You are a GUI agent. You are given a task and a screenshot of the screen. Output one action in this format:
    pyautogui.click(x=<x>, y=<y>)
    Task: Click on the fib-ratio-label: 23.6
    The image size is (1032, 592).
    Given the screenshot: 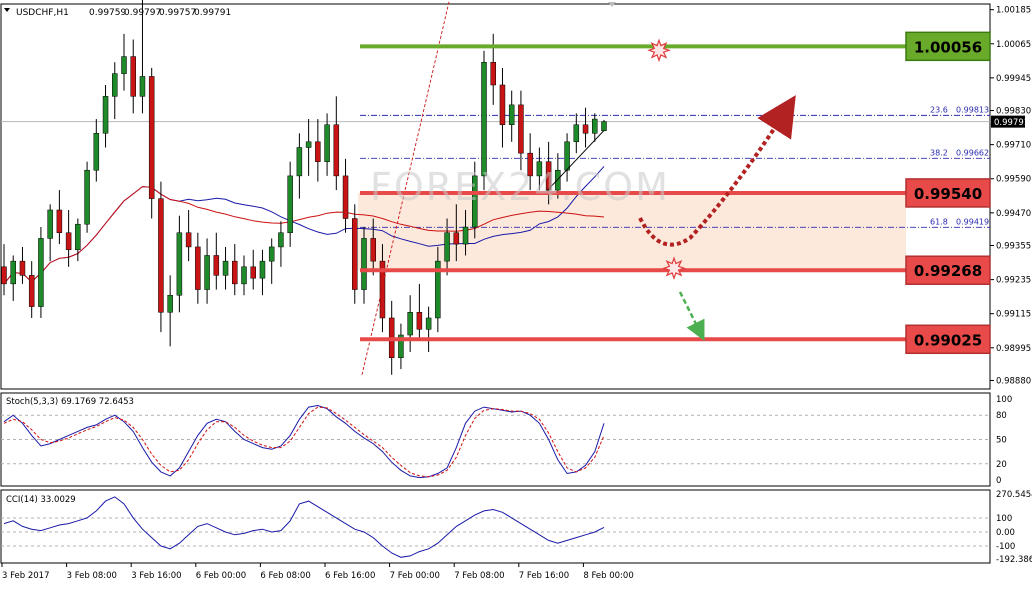 What is the action you would take?
    pyautogui.click(x=939, y=109)
    